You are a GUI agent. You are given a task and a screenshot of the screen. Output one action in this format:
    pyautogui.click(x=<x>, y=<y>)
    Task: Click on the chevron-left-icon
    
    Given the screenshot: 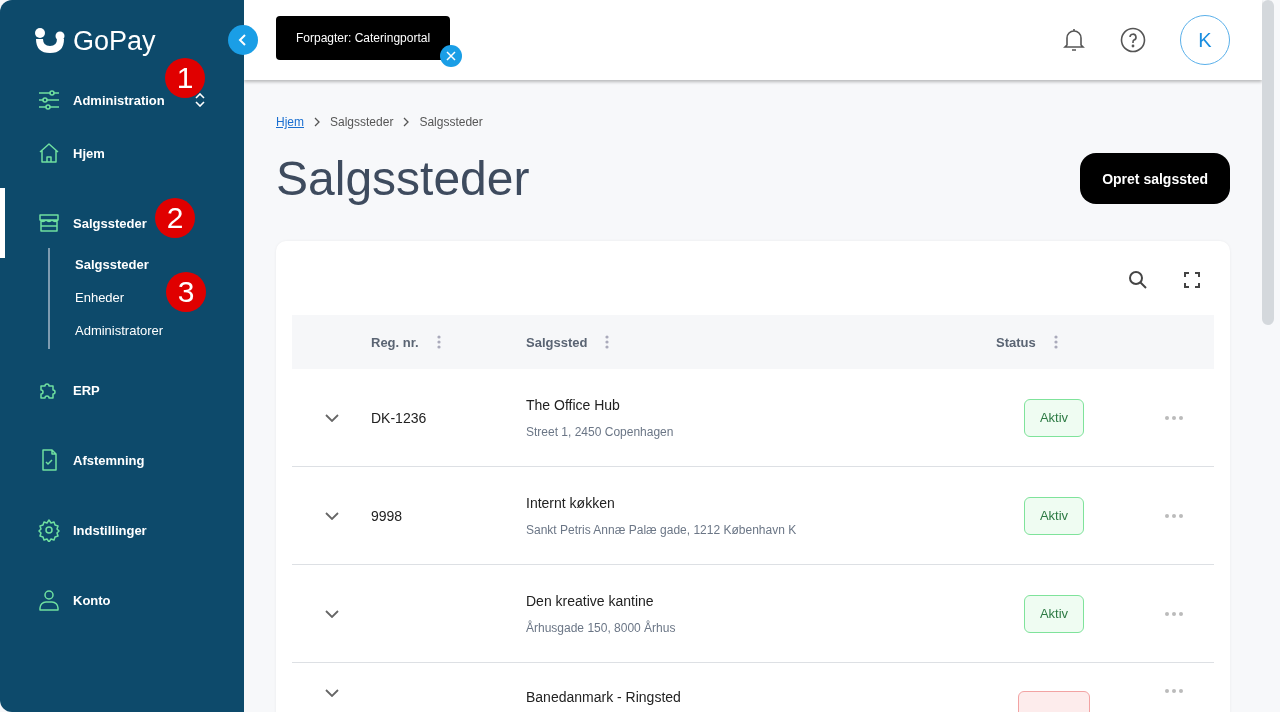 What is the action you would take?
    pyautogui.click(x=243, y=40)
    